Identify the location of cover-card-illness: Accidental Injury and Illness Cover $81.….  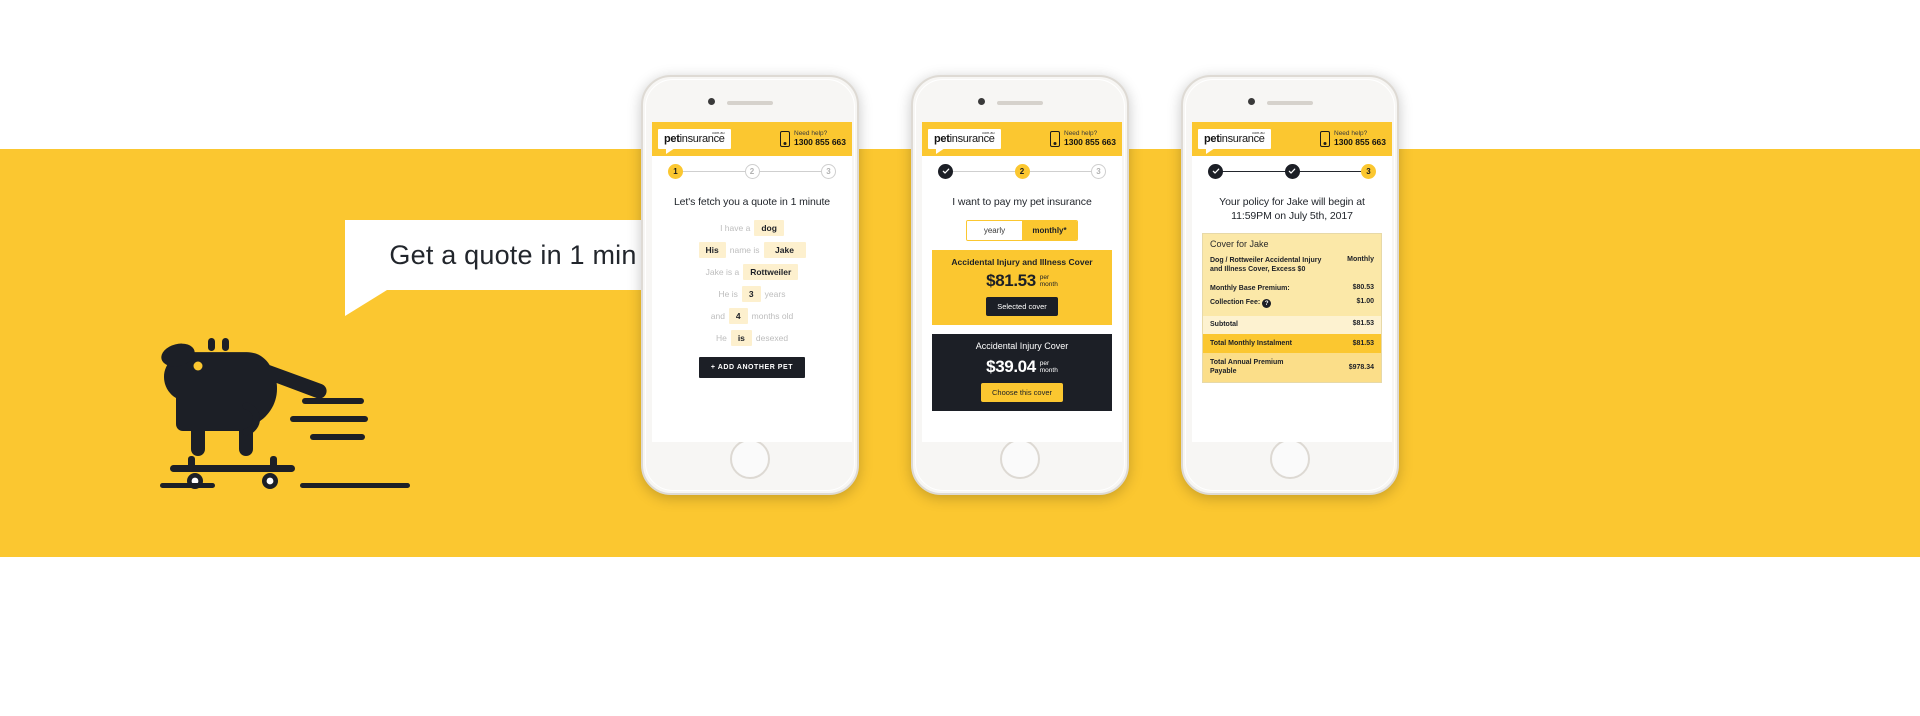
(1022, 287).